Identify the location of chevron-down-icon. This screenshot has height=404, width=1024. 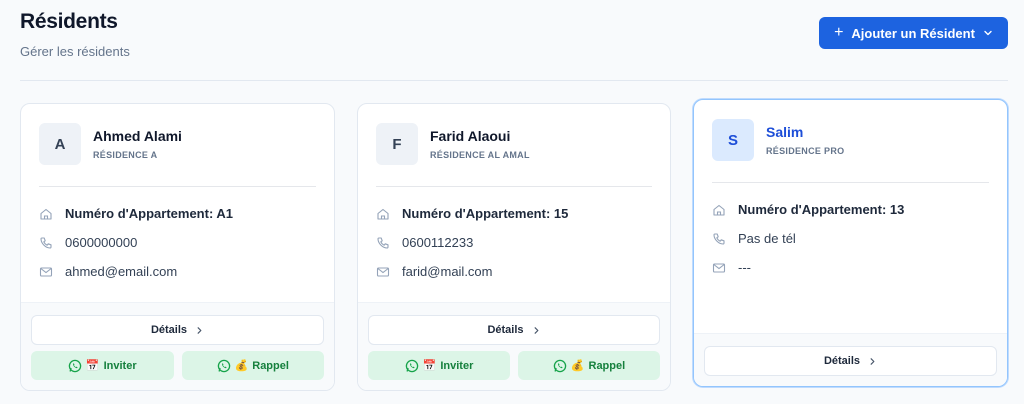
(988, 33).